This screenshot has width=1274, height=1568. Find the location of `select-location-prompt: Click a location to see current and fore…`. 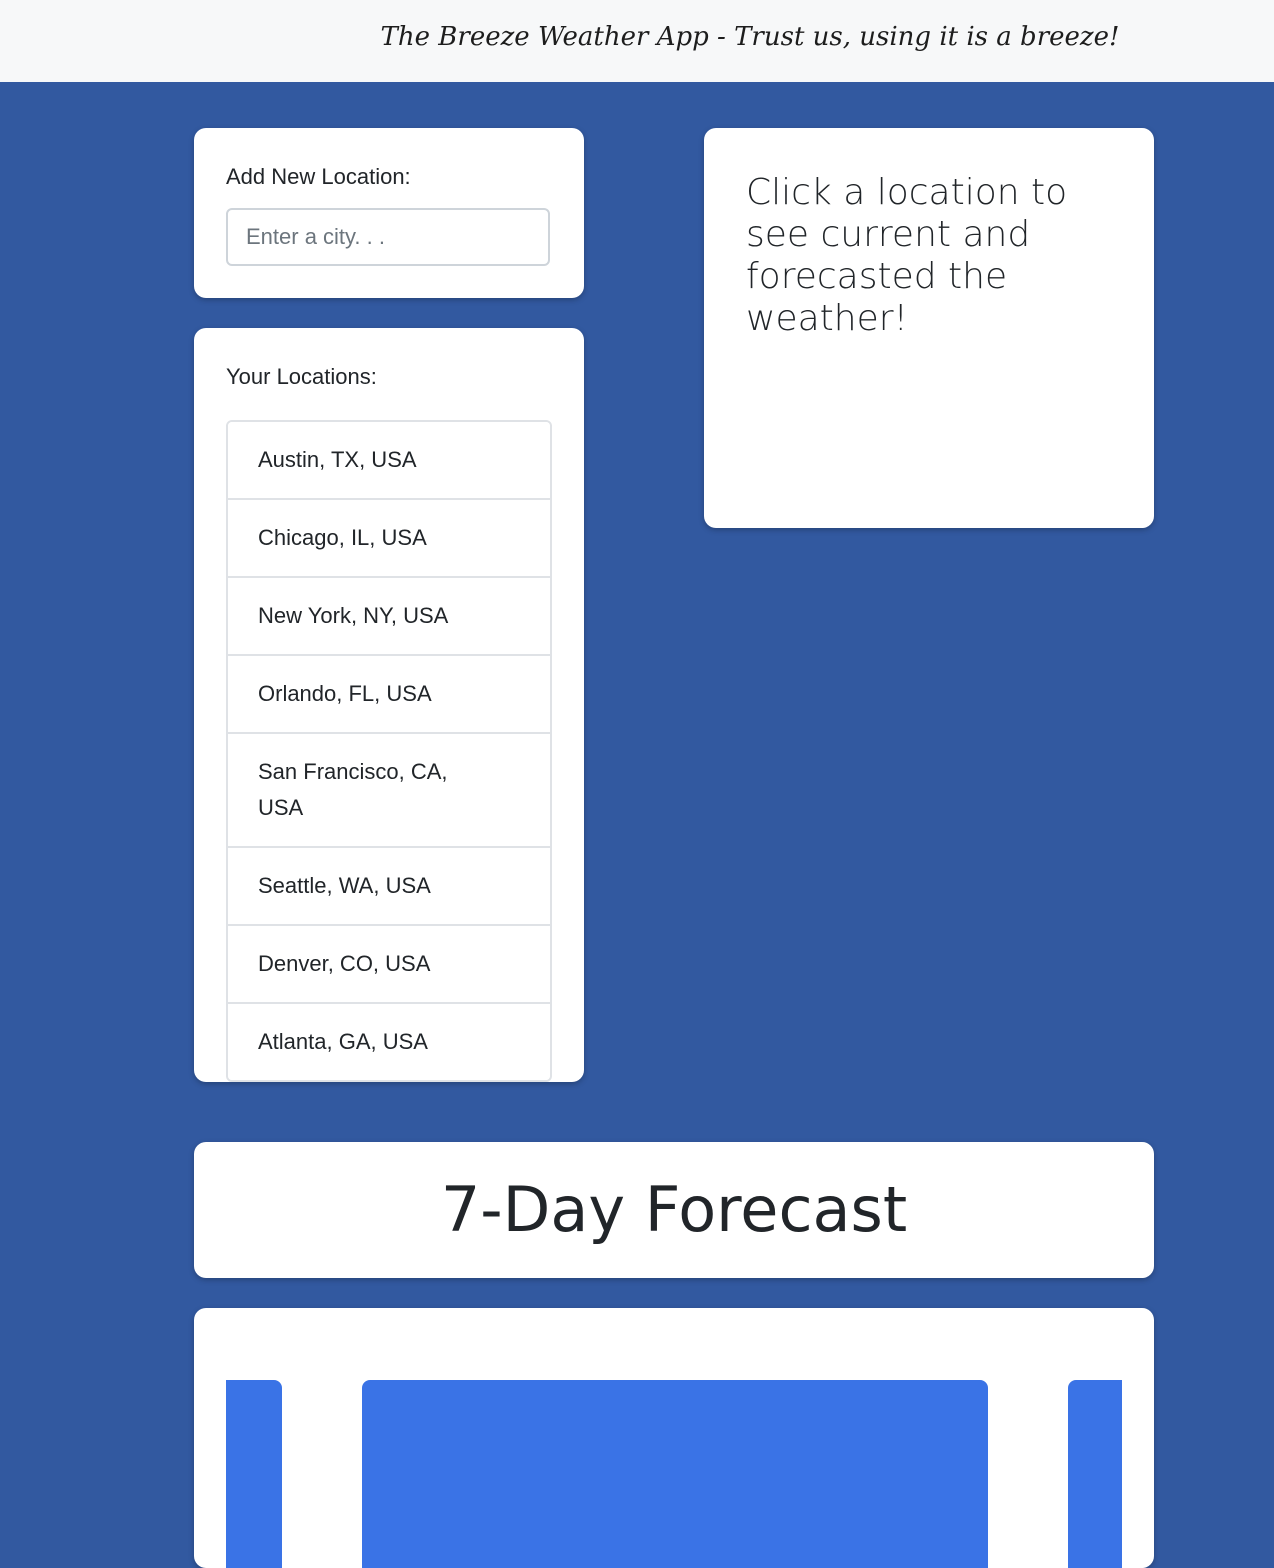

select-location-prompt: Click a location to see current and fore… is located at coordinates (907, 255).